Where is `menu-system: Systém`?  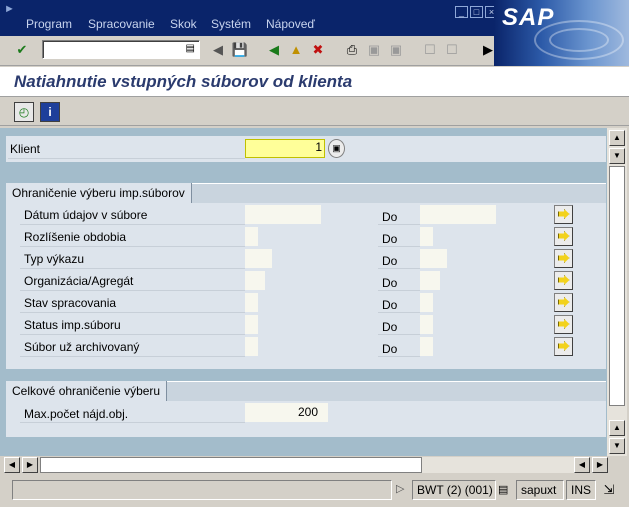 menu-system: Systém is located at coordinates (231, 24).